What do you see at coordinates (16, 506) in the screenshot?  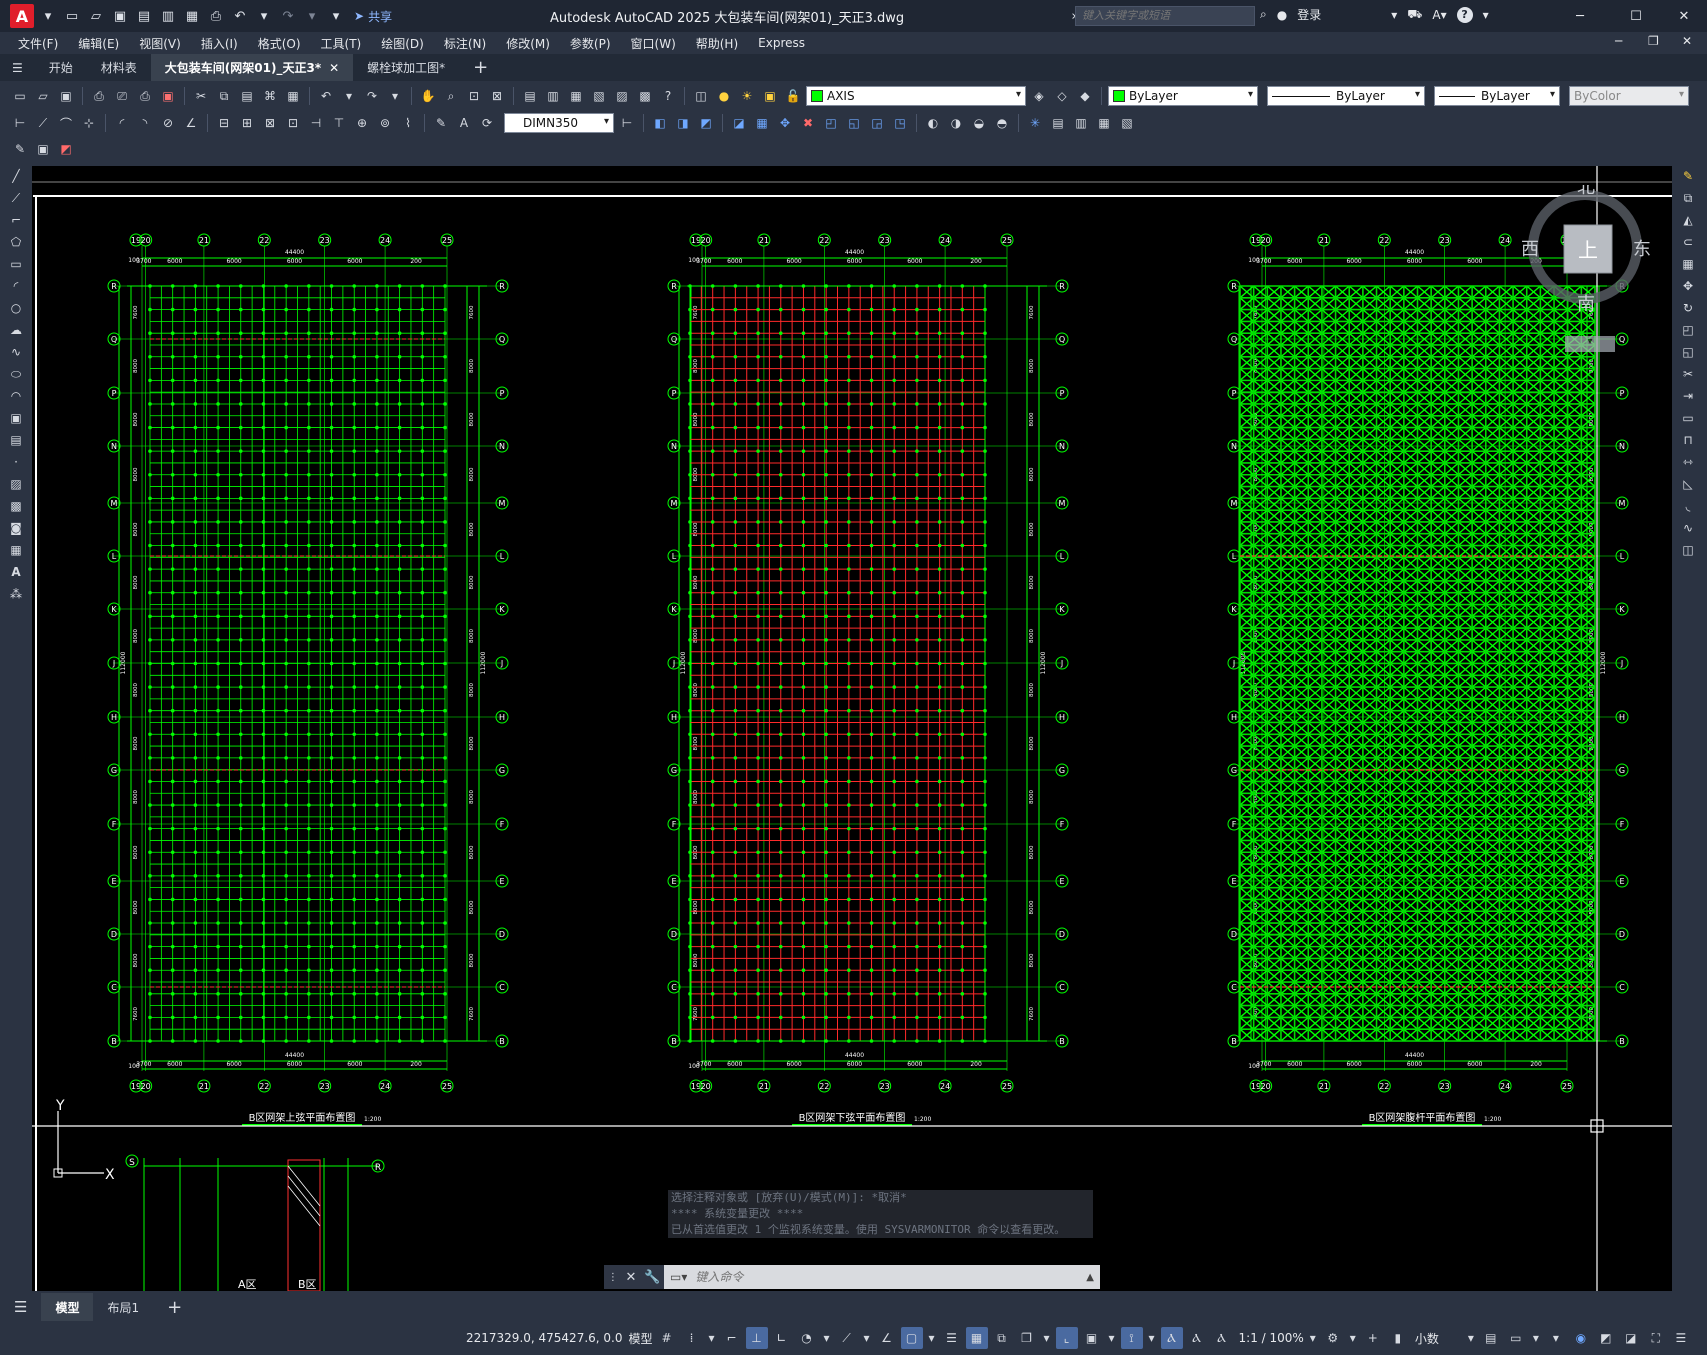 I see `gradient-icon: ▩` at bounding box center [16, 506].